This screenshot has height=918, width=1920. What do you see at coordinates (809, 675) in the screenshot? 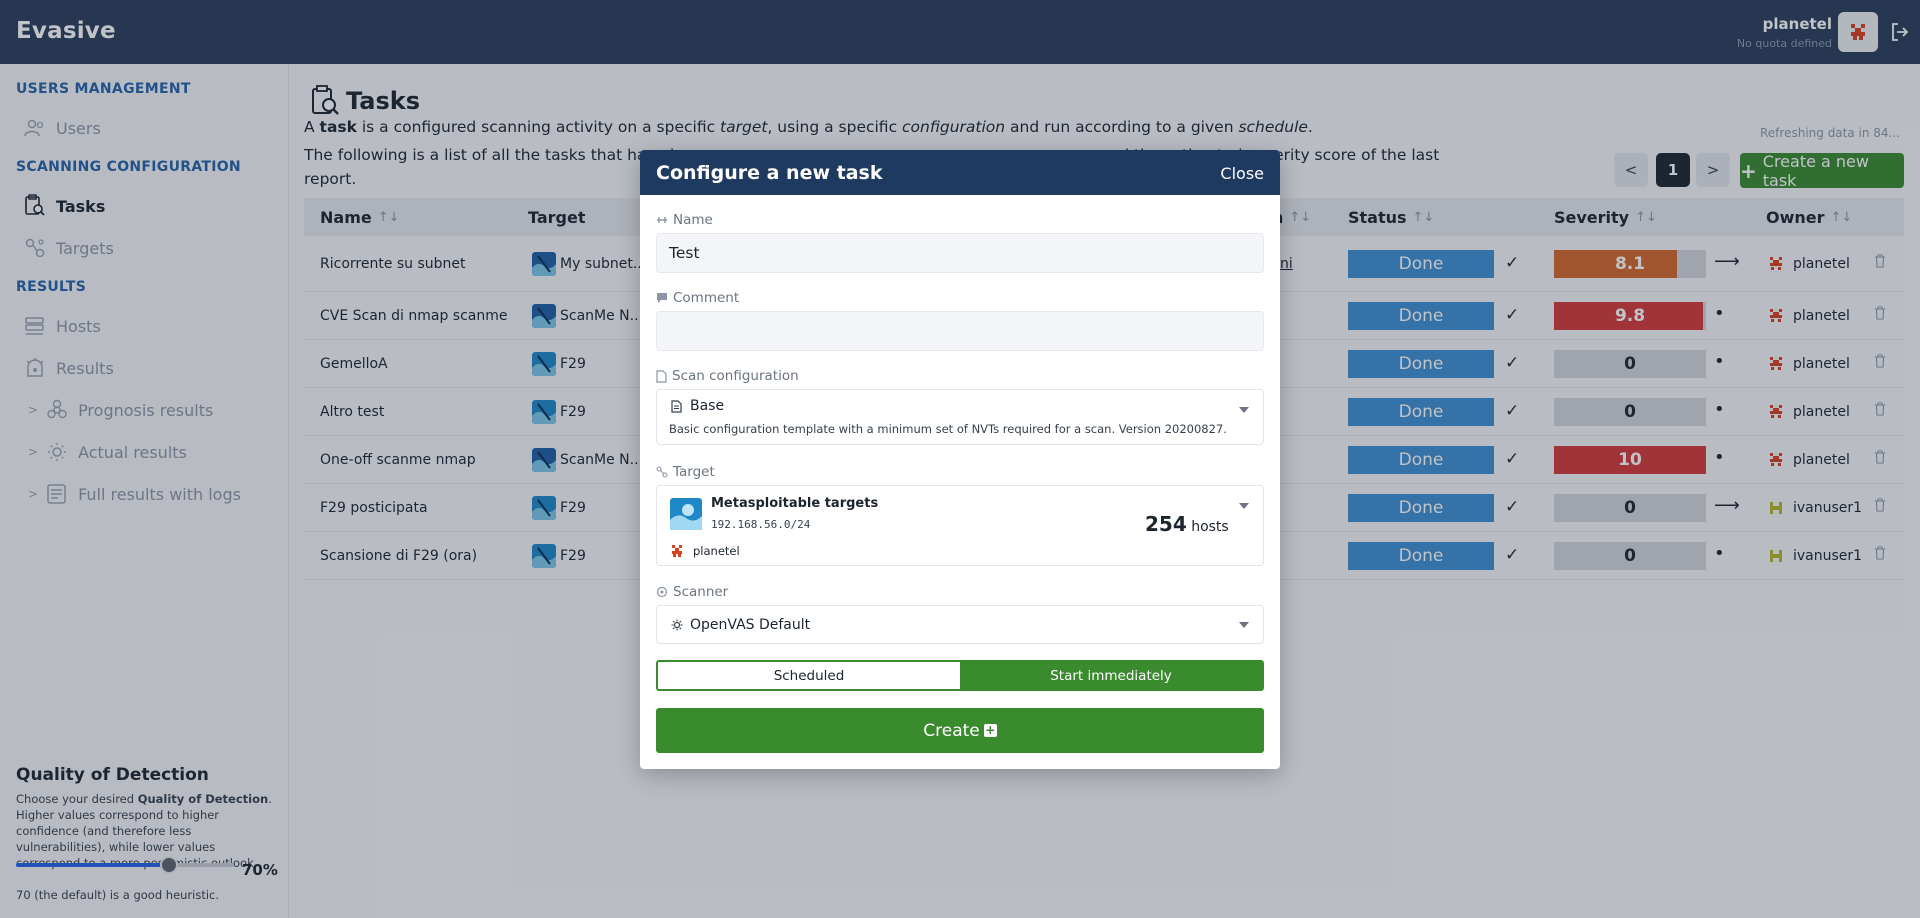
I see `scheduled-option: Scheduled` at bounding box center [809, 675].